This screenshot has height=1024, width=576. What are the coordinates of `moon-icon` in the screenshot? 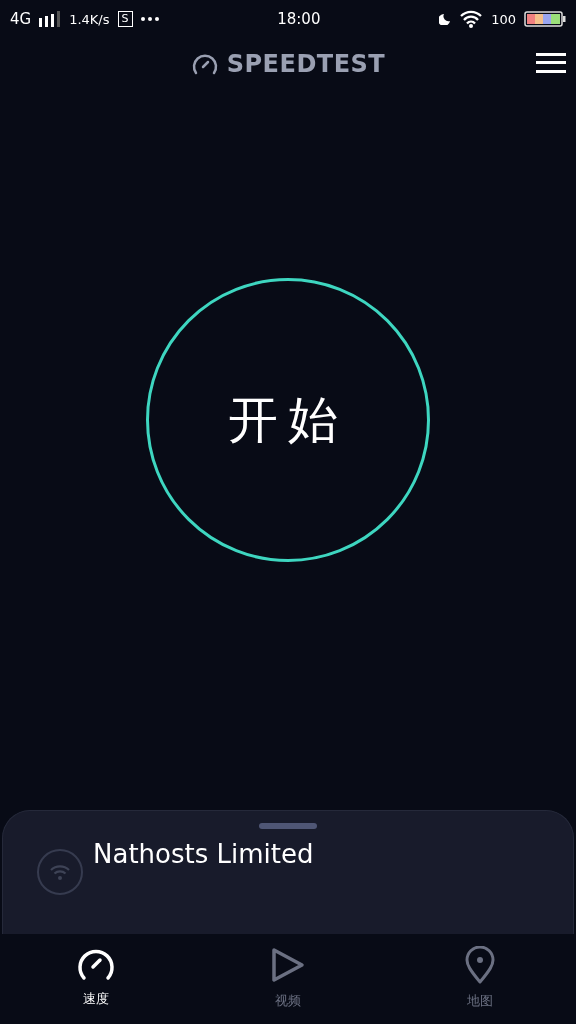 It's located at (445, 19).